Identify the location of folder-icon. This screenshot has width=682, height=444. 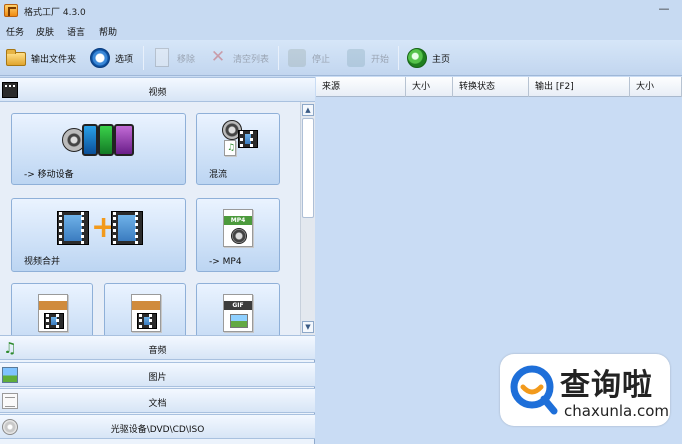
(16, 58).